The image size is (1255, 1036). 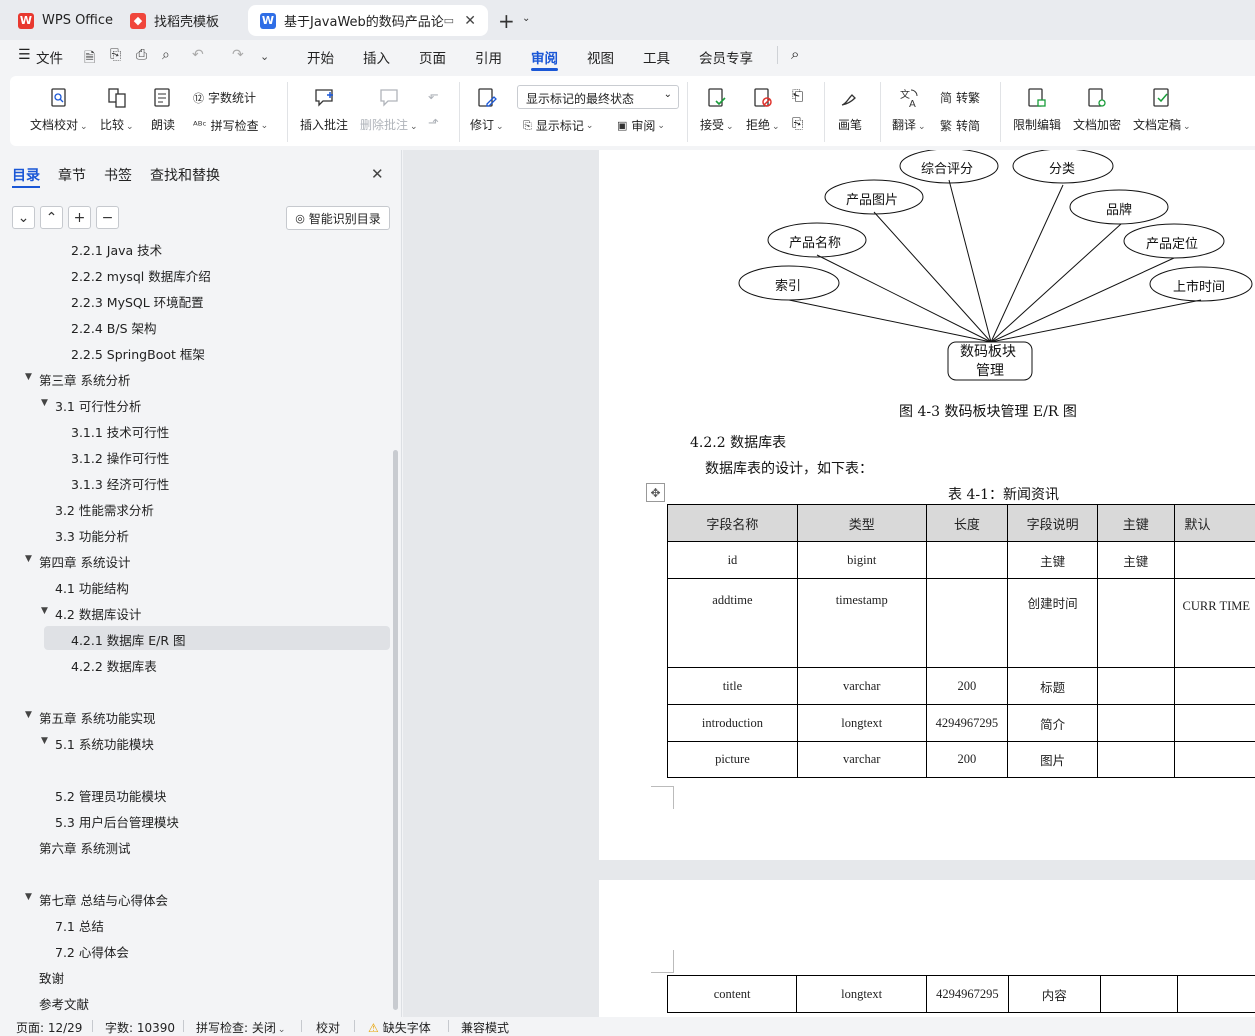 I want to click on collapse-down-button: ⌄, so click(x=23, y=217).